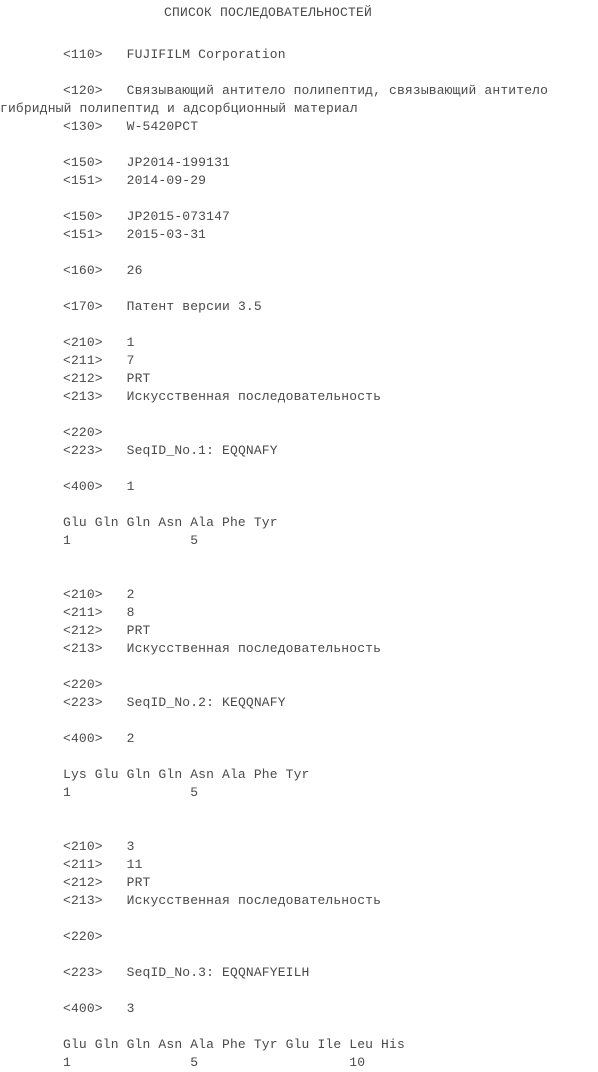 The width and height of the screenshot is (598, 1072). I want to click on seq-id-value: 3, so click(130, 846).